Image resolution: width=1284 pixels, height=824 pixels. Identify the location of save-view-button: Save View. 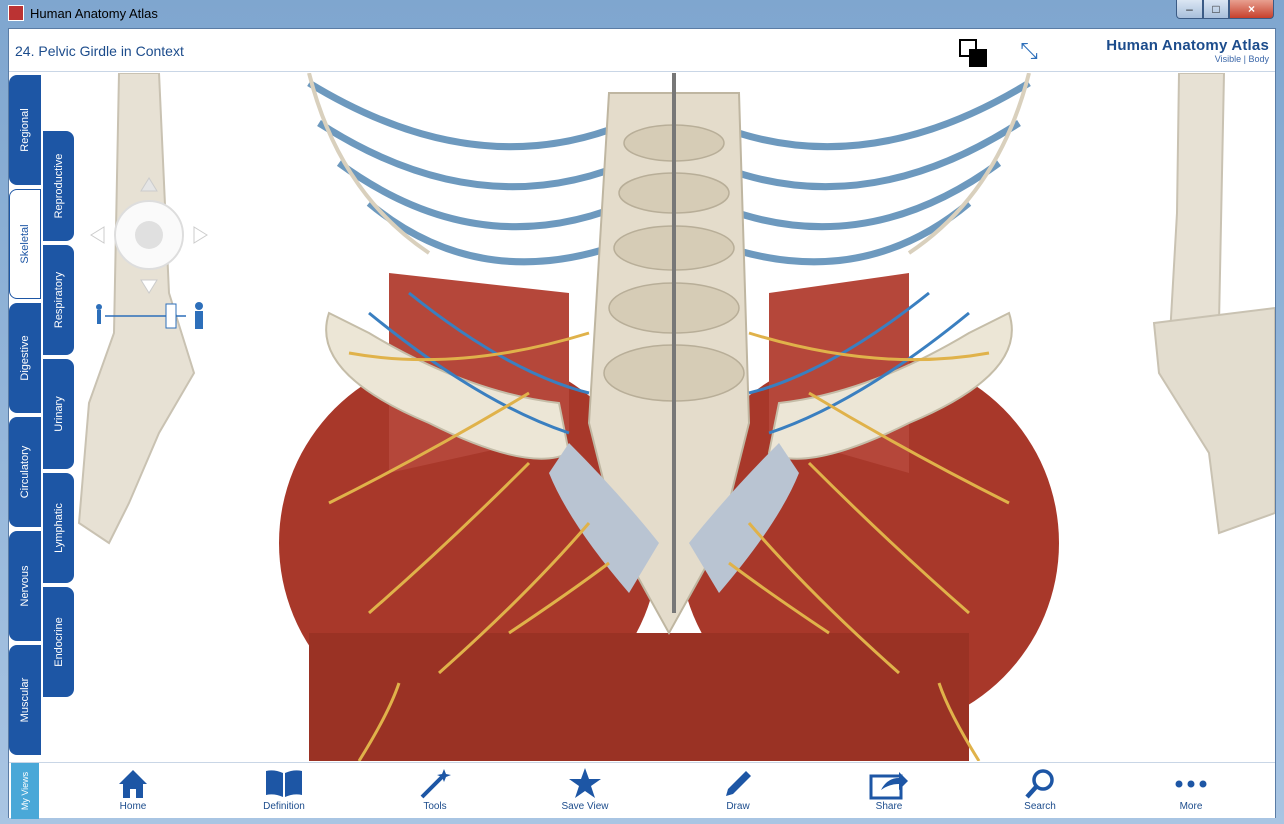
(585, 791).